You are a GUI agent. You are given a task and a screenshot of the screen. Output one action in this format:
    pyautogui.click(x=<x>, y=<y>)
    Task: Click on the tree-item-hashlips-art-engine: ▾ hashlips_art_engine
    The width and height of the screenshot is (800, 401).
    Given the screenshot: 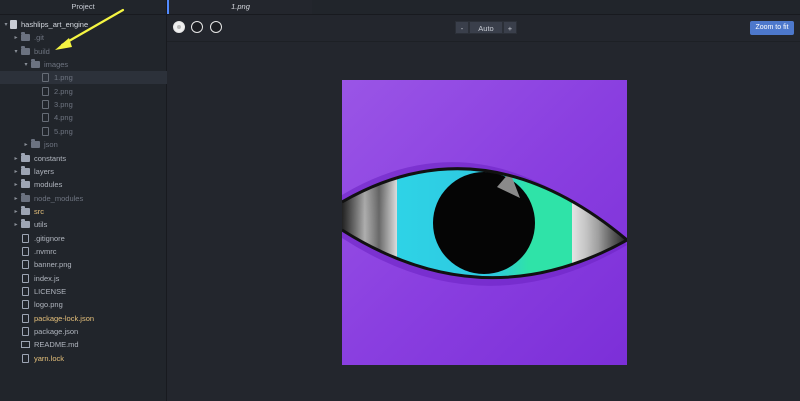 What is the action you would take?
    pyautogui.click(x=84, y=24)
    